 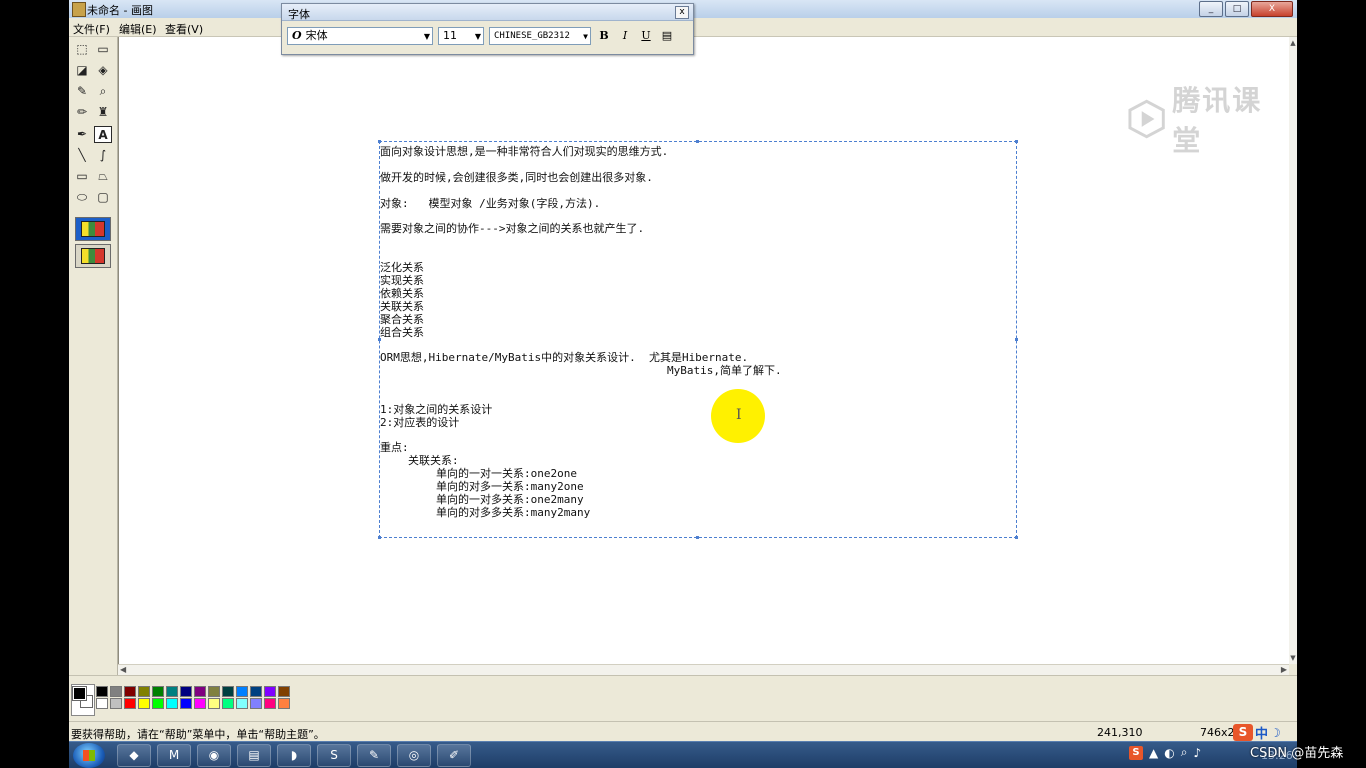 What do you see at coordinates (103, 49) in the screenshot?
I see `rect-select-icon: ▭` at bounding box center [103, 49].